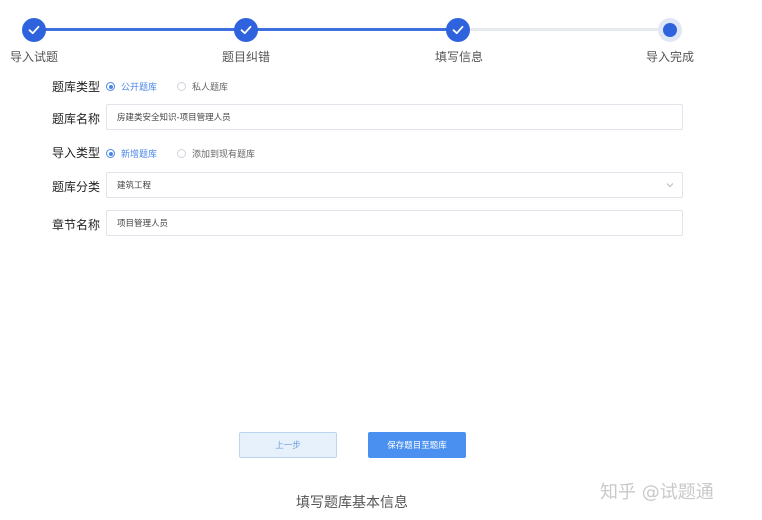 The image size is (762, 520). I want to click on radio-private-bank-label: 私人题库, so click(210, 88).